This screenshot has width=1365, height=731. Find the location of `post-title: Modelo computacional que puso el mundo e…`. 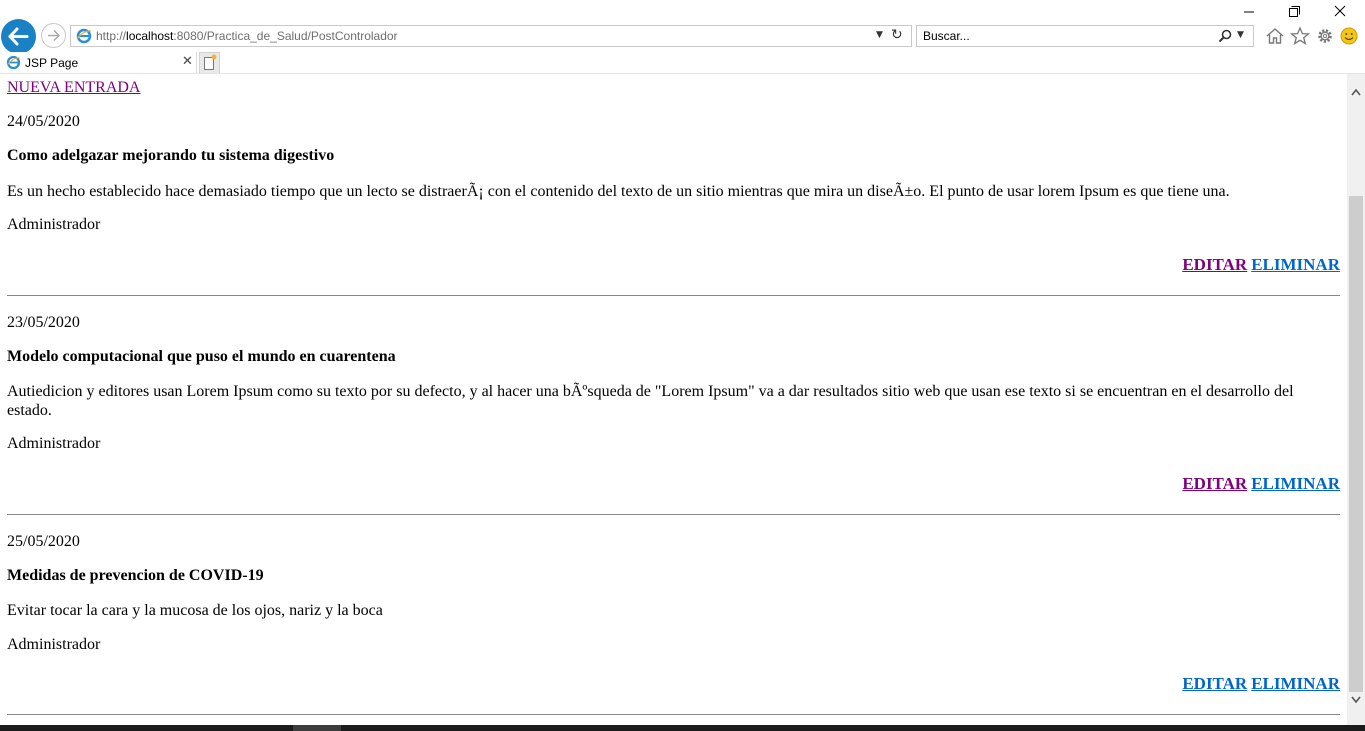

post-title: Modelo computacional que puso el mundo e… is located at coordinates (201, 356).